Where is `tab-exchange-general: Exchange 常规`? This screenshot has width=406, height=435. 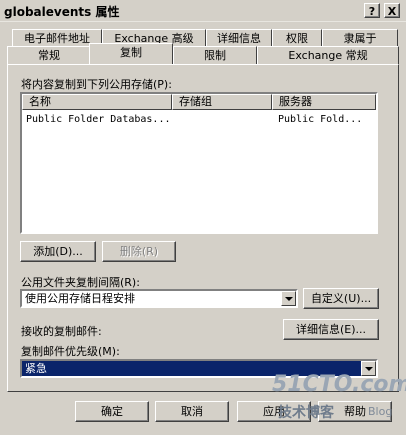
tab-exchange-general: Exchange 常规 is located at coordinates (328, 55).